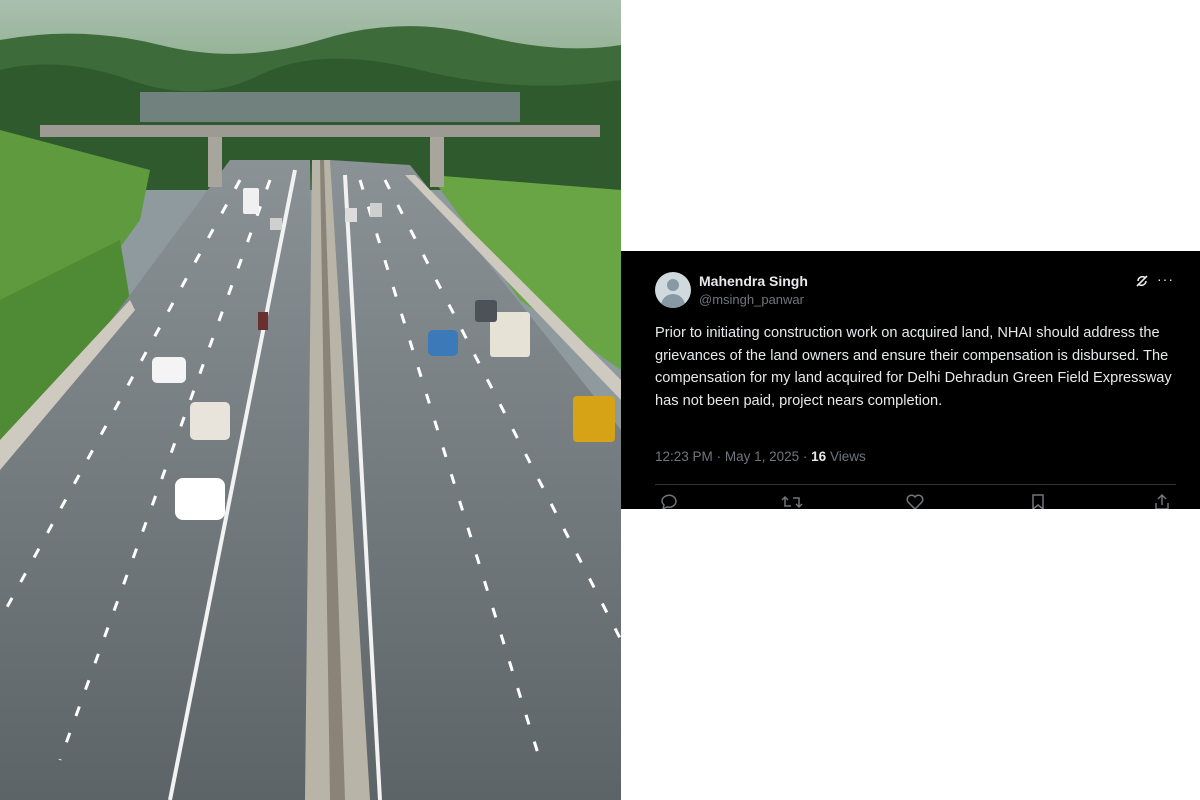 The image size is (1200, 800). I want to click on reply-button, so click(670, 501).